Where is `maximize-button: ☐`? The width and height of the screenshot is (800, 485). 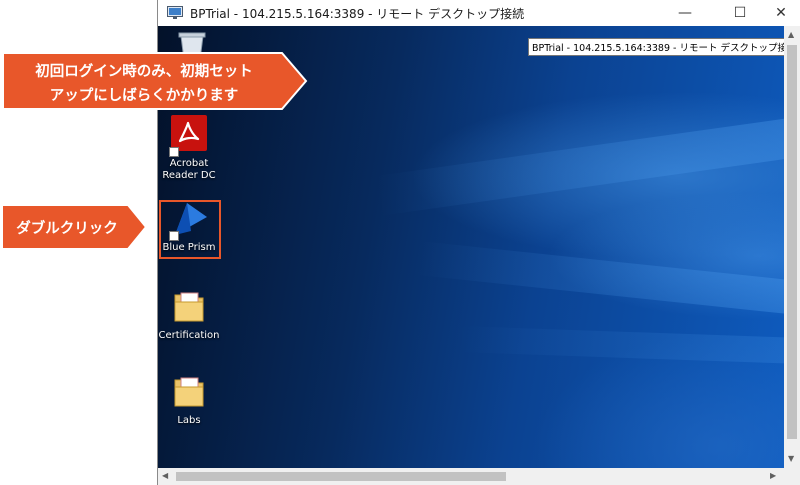 maximize-button: ☐ is located at coordinates (740, 13).